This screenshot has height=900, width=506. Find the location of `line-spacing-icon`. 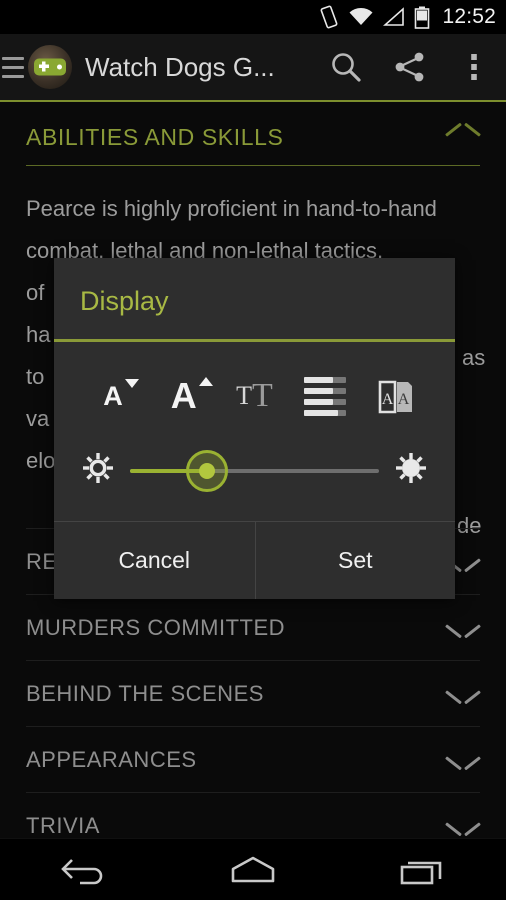

line-spacing-icon is located at coordinates (325, 396).